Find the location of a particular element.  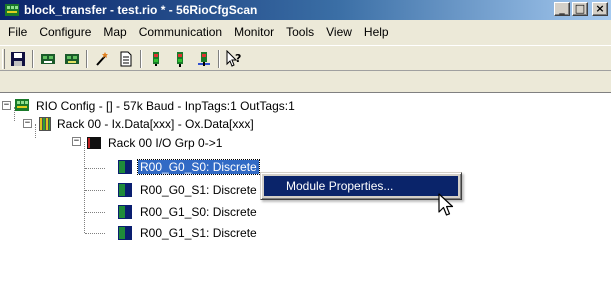

network-config-icon is located at coordinates (72, 59).